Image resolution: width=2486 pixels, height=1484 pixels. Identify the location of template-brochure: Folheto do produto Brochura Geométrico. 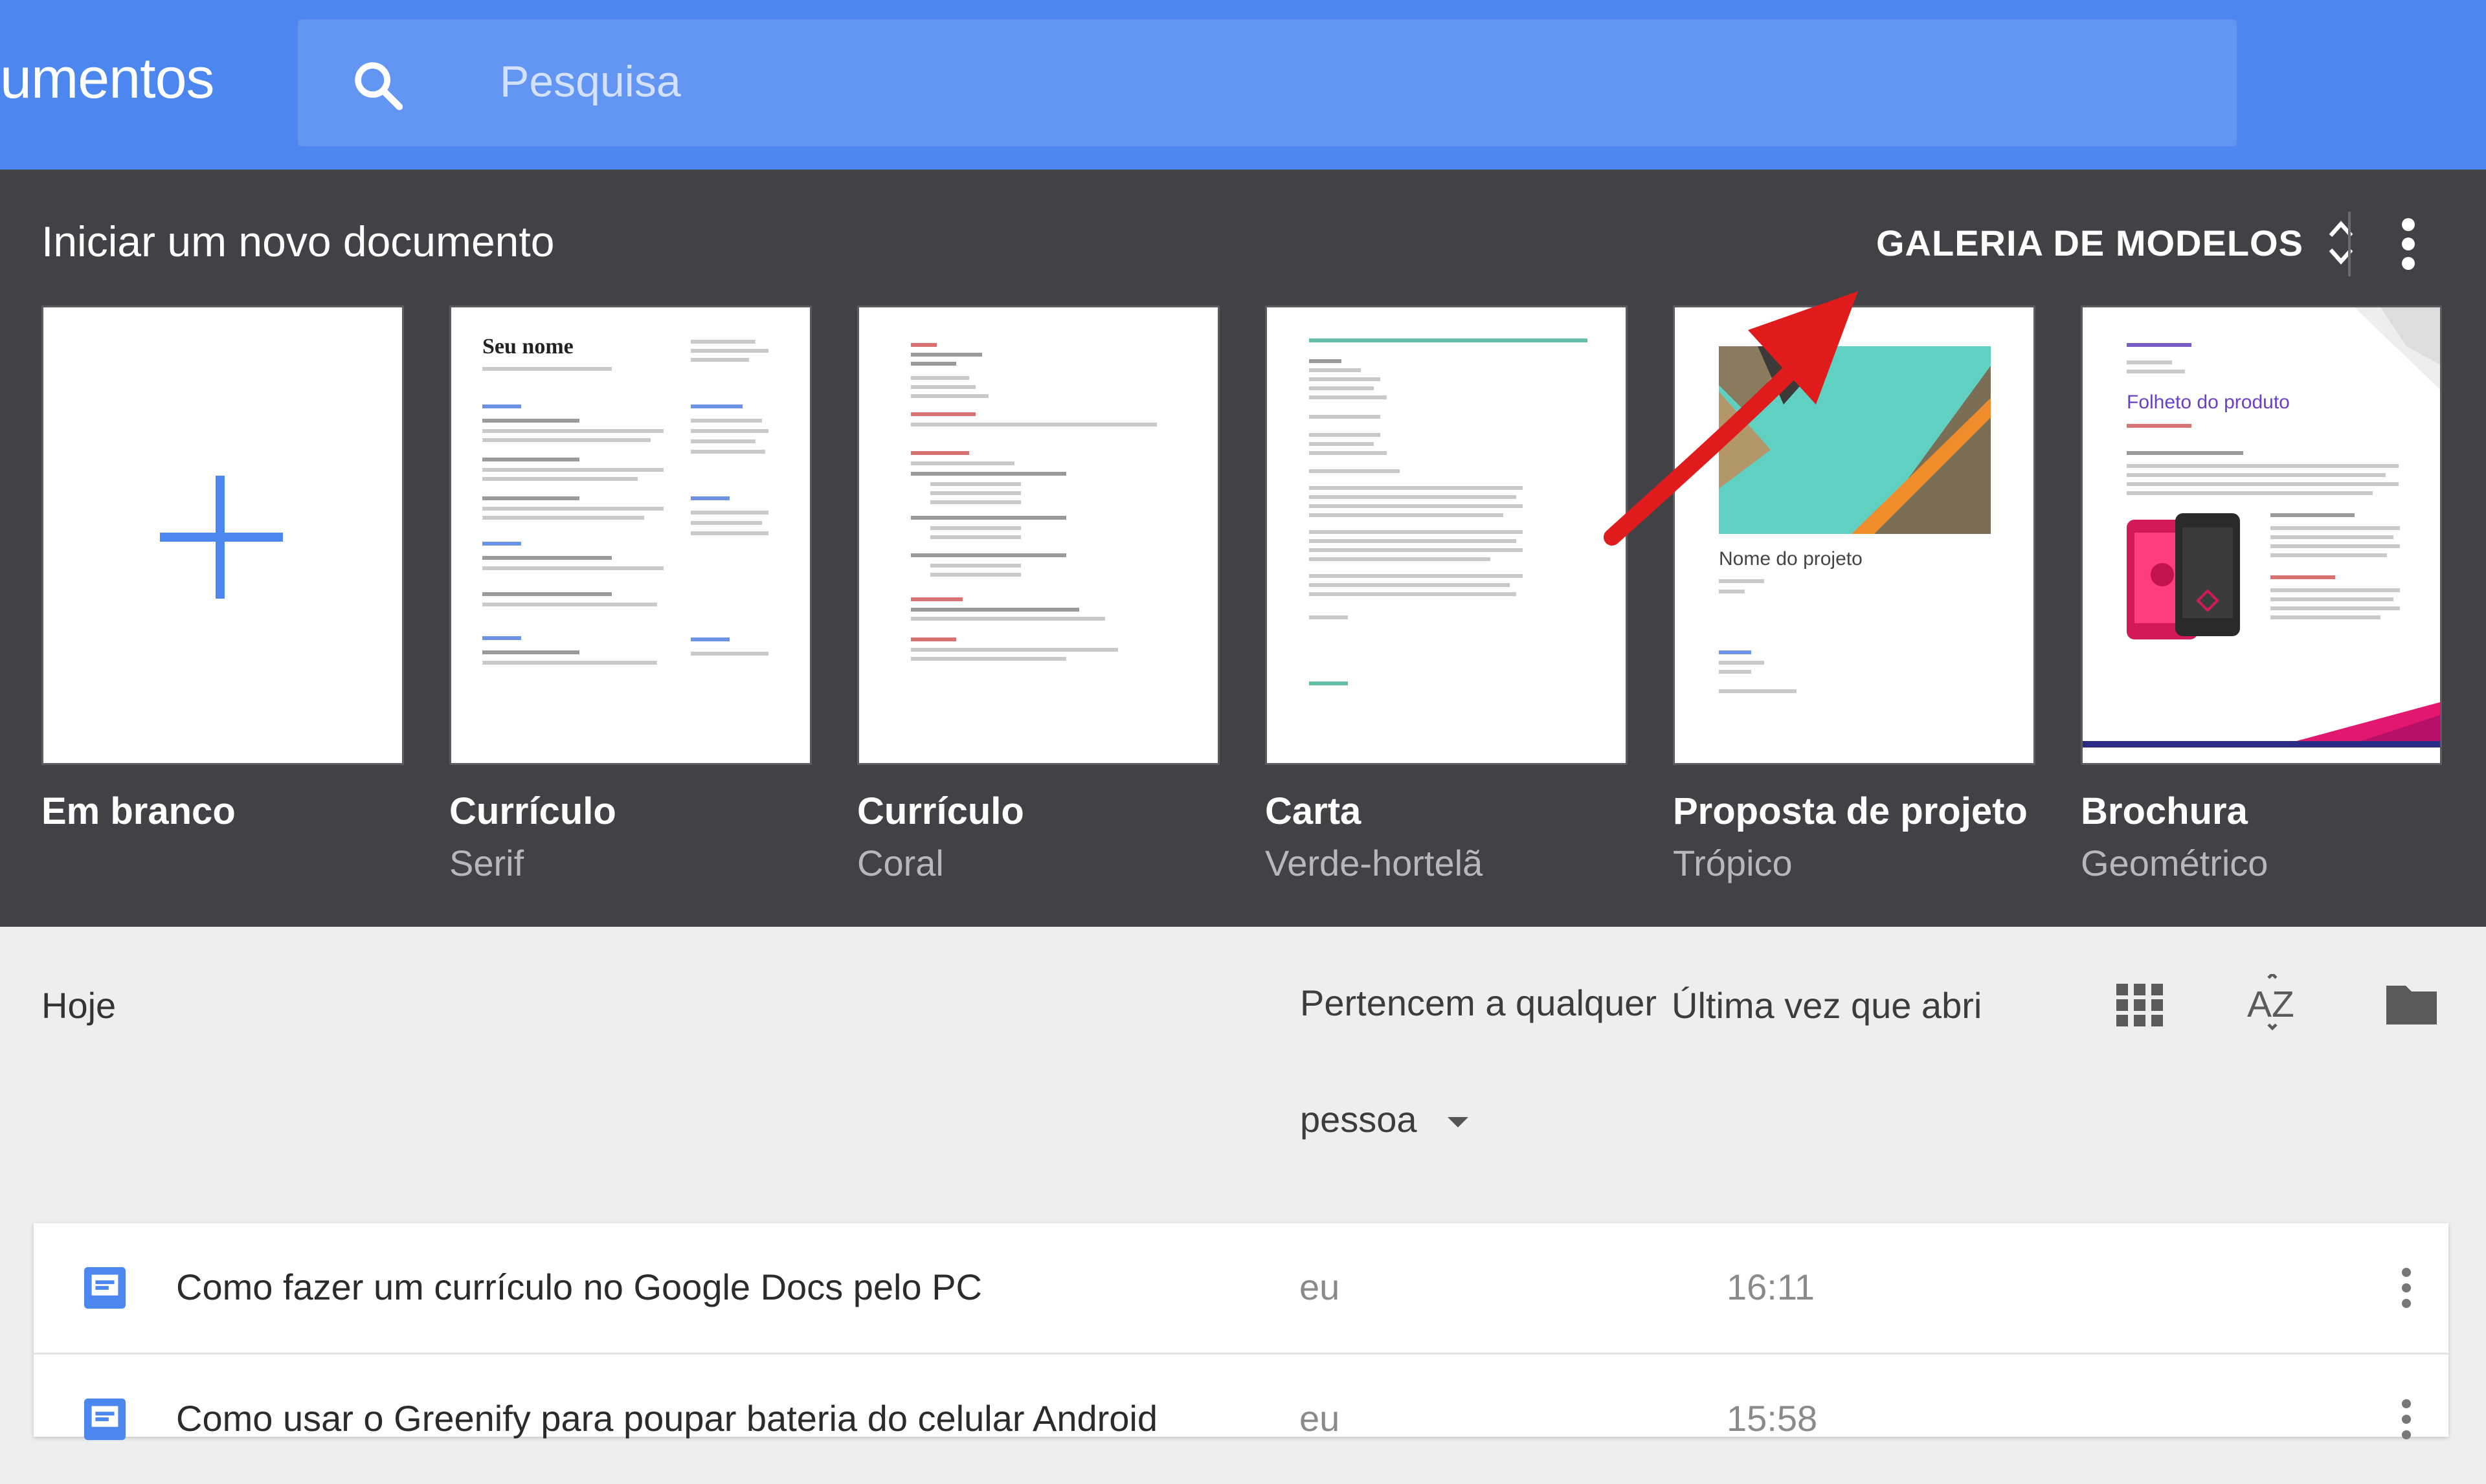
(2262, 594).